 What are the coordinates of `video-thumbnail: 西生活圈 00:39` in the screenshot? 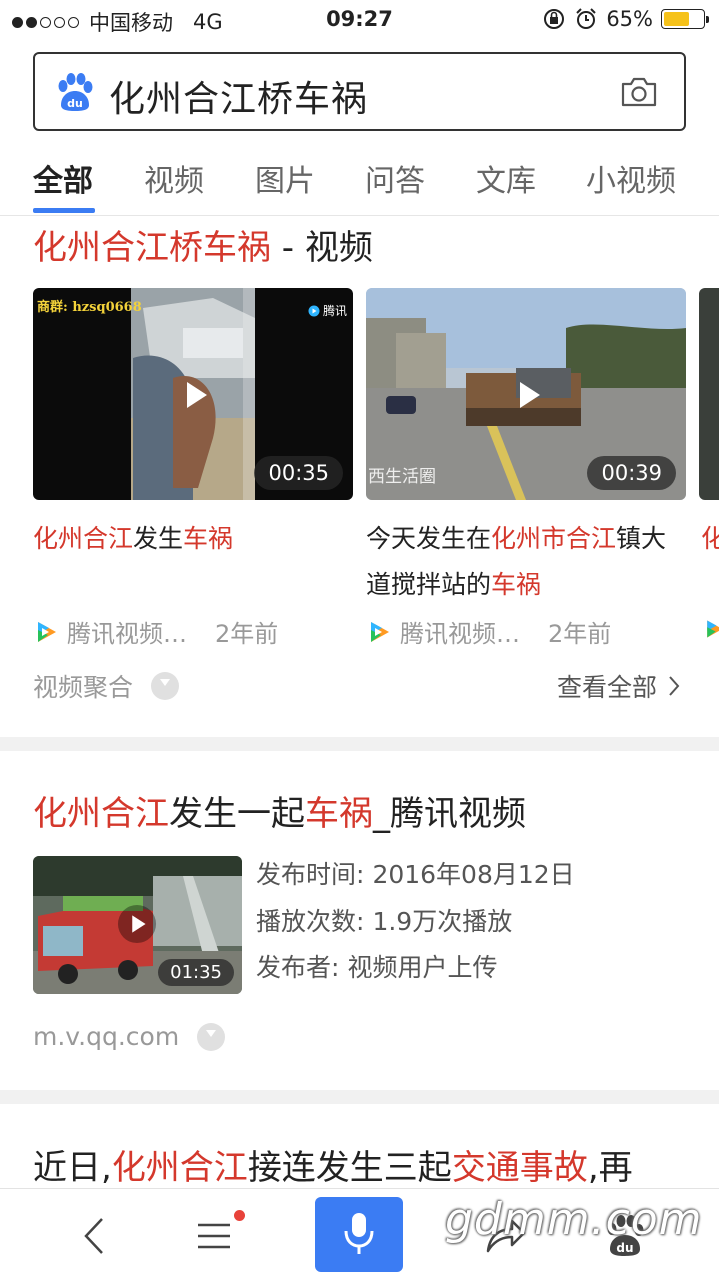 It's located at (526, 394).